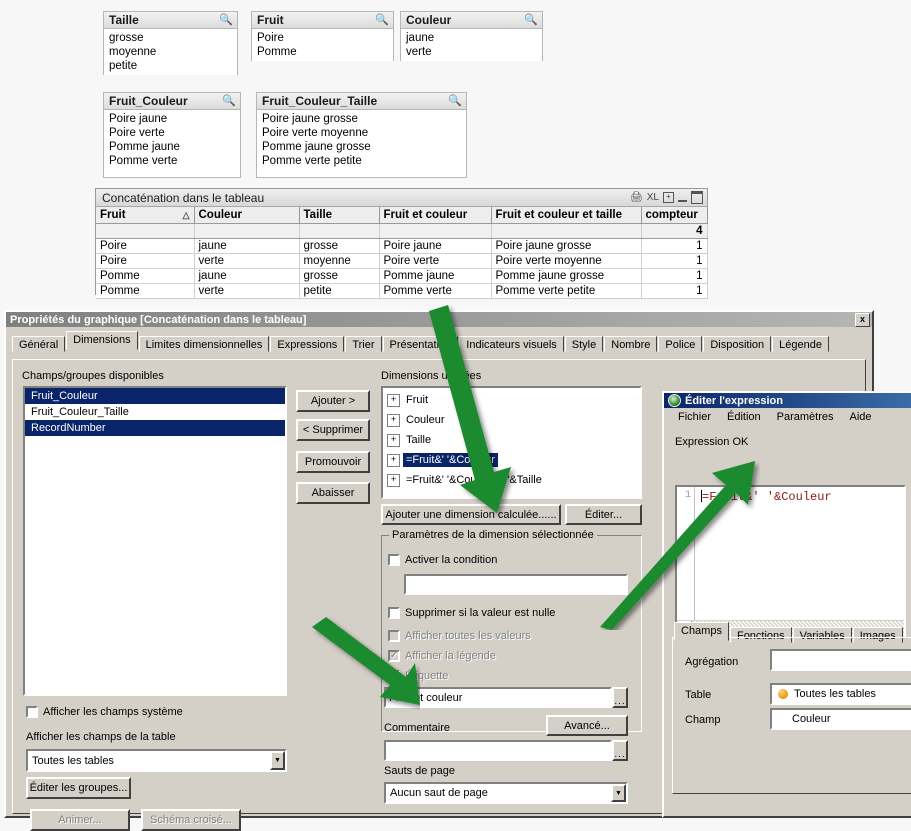 The width and height of the screenshot is (911, 831). Describe the element at coordinates (361, 161) in the screenshot. I see `list-item: Pomme verte petite` at that location.